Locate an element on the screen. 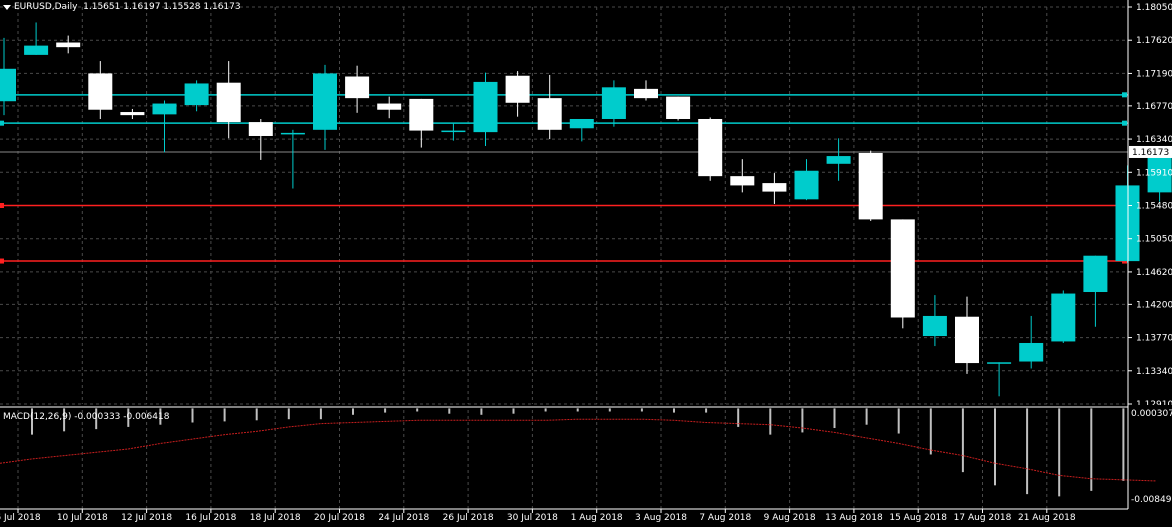 The width and height of the screenshot is (1172, 527). x-tick-label: 21 Aug 2018 is located at coordinates (1047, 518).